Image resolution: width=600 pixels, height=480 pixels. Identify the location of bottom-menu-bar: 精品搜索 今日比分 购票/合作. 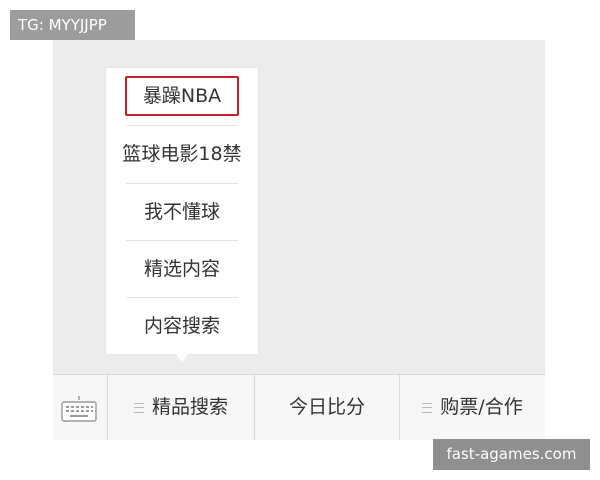
(299, 407).